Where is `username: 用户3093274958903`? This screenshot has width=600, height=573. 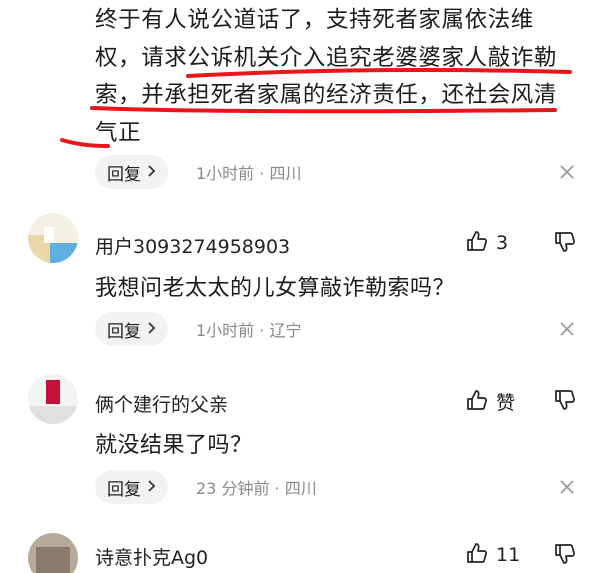 username: 用户3093274958903 is located at coordinates (192, 245).